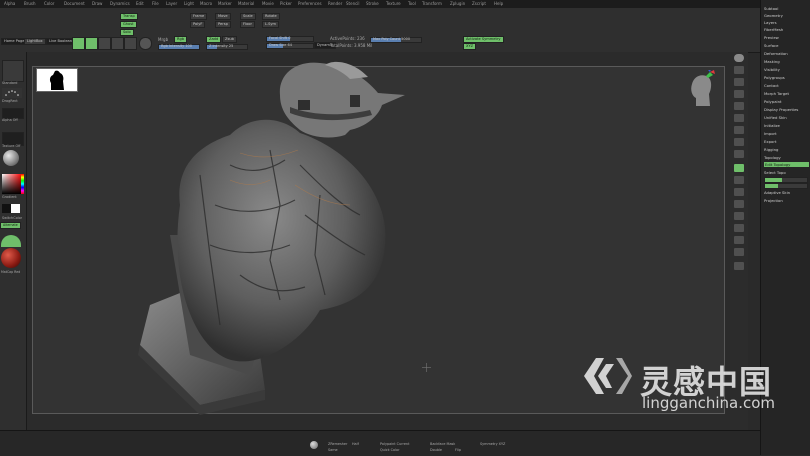 The height and width of the screenshot is (456, 810). Describe the element at coordinates (771, 45) in the screenshot. I see `tray-item-surface: Surface` at that location.